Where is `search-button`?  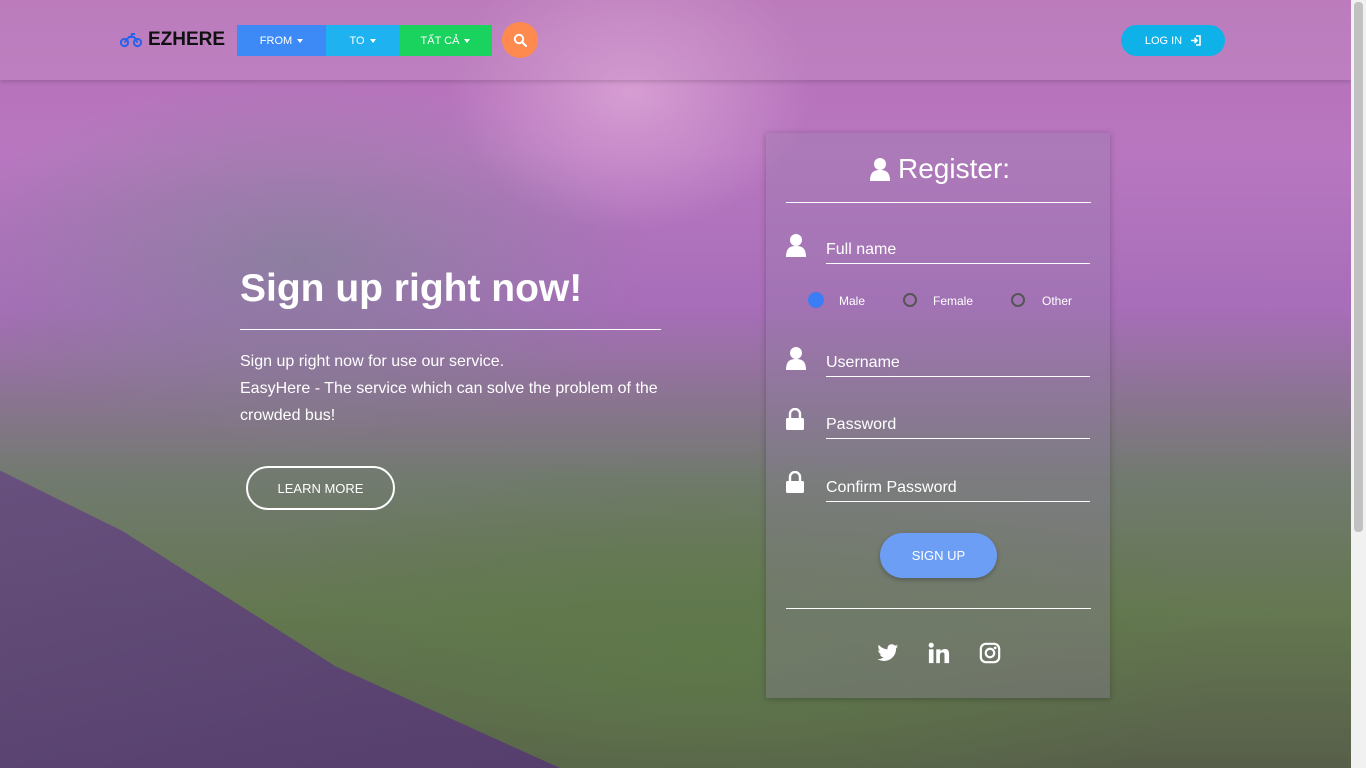 search-button is located at coordinates (520, 40).